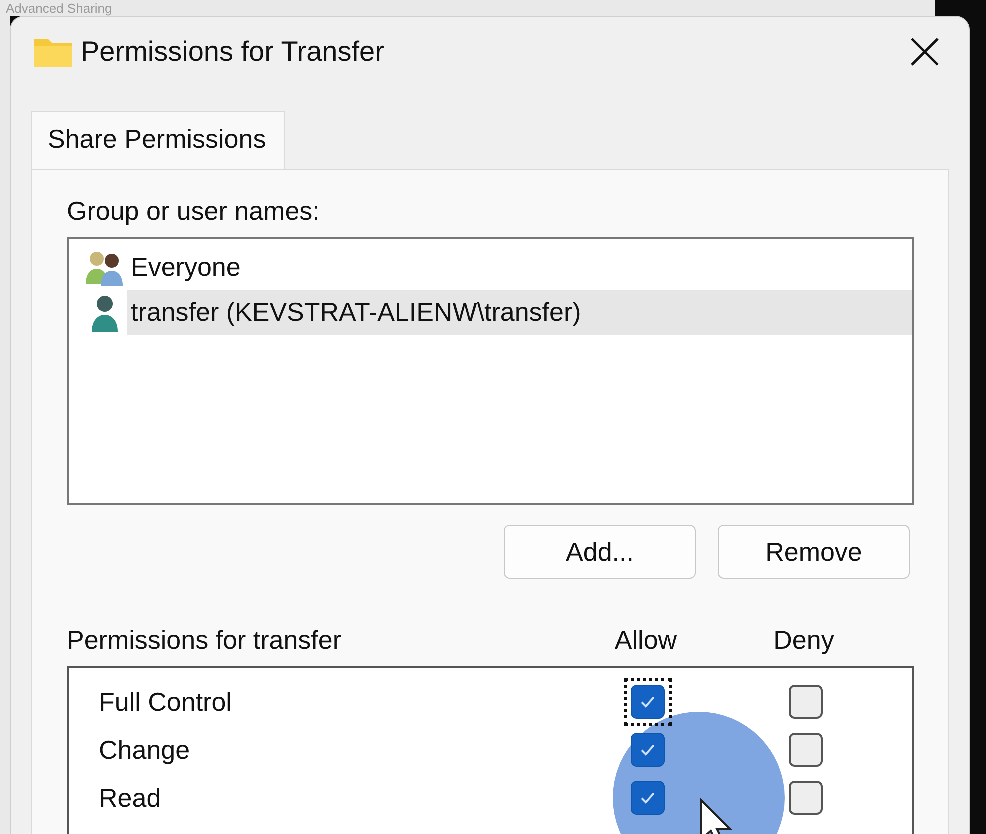  Describe the element at coordinates (53, 52) in the screenshot. I see `folder-icon` at that location.